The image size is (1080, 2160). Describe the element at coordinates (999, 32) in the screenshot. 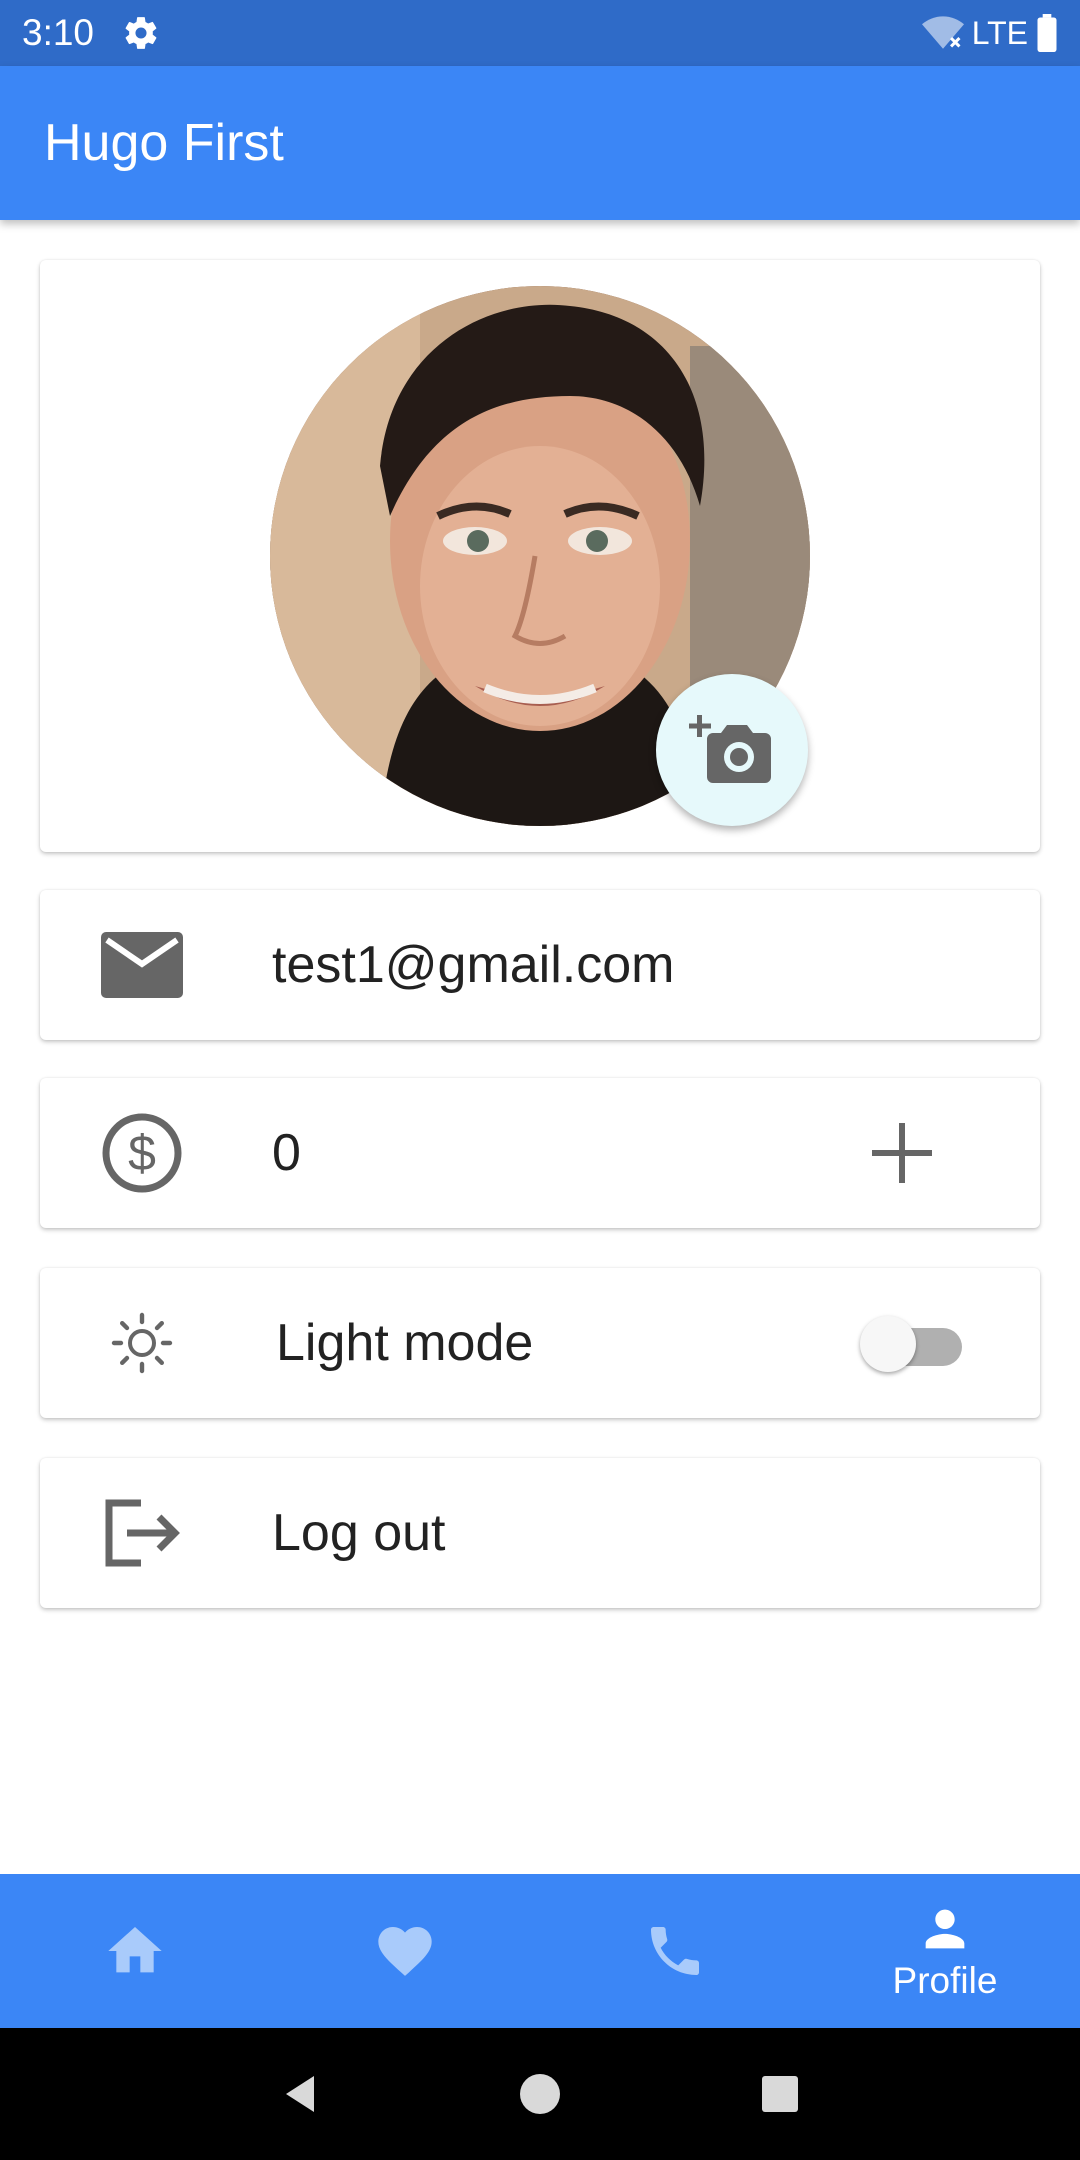

I see `network-type: LTE` at that location.